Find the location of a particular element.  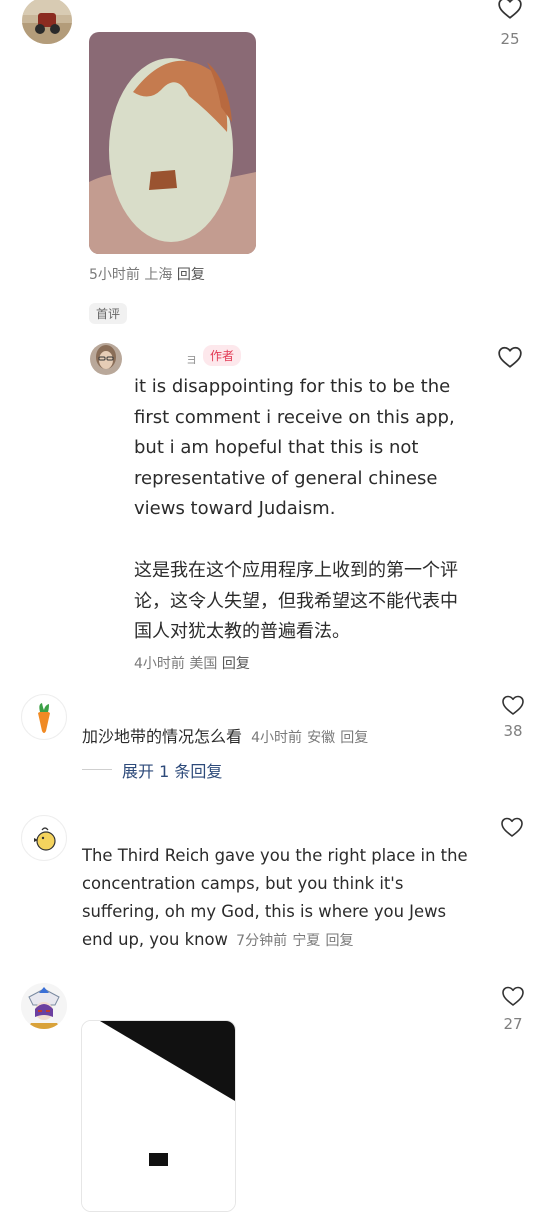

like-count: 25 is located at coordinates (510, 39).